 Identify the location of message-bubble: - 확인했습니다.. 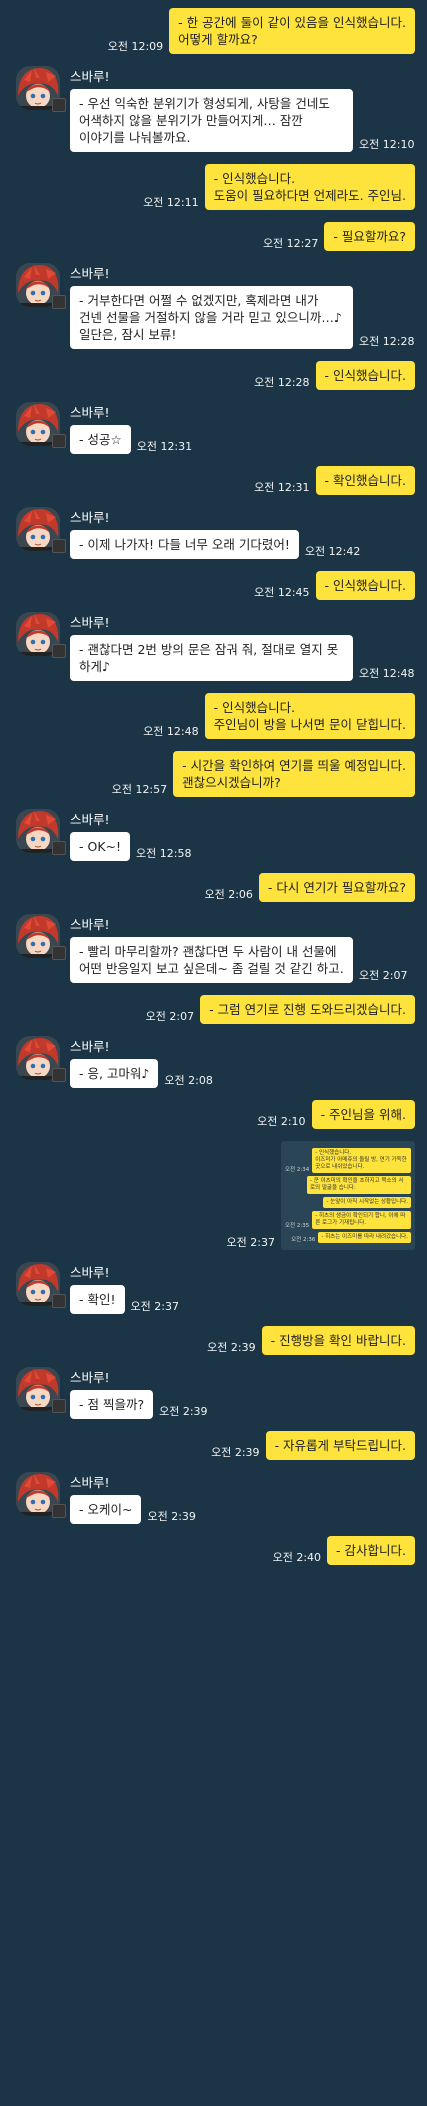
(365, 480).